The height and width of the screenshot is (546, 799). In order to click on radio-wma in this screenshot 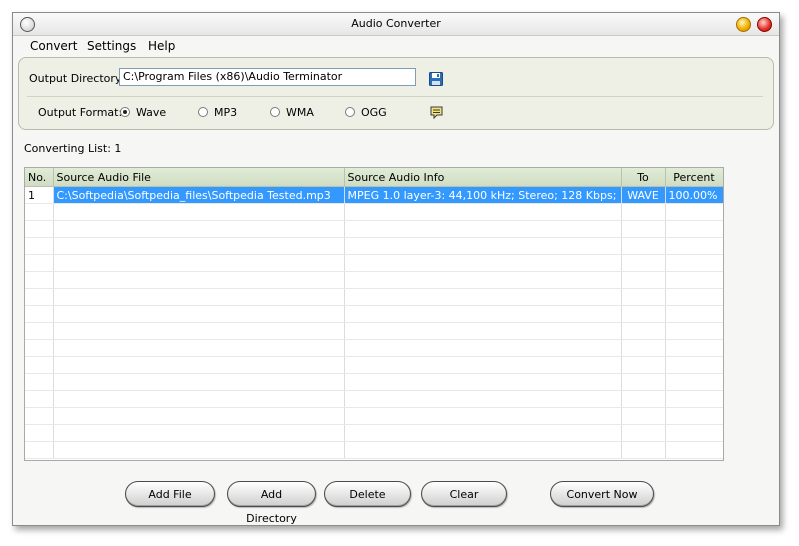, I will do `click(275, 112)`.